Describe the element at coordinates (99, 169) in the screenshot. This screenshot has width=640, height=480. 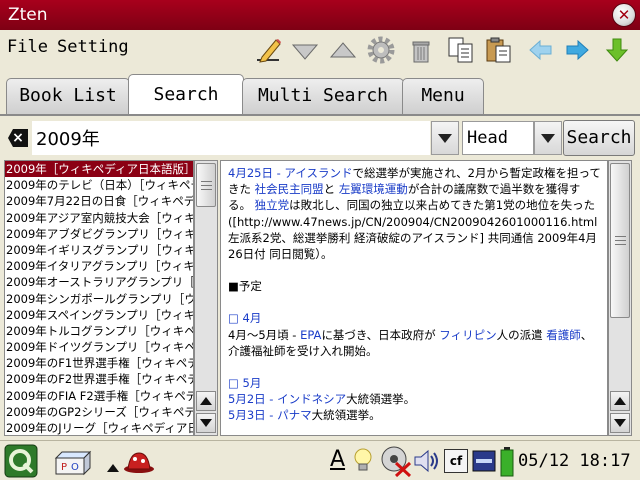
I see `list-item: 2009年［ウィキペディア日本語版］` at that location.